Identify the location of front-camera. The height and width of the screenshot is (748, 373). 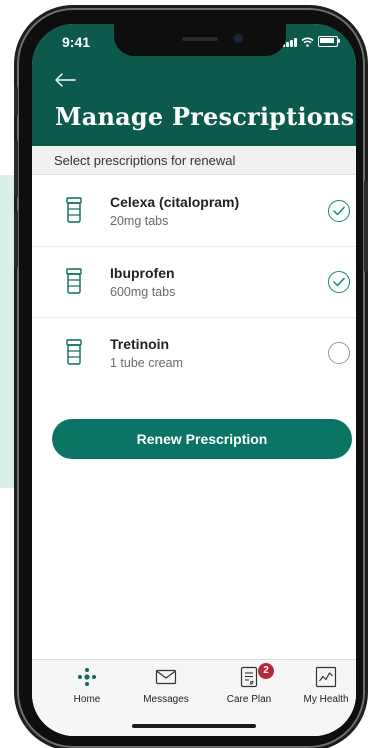
(238, 38).